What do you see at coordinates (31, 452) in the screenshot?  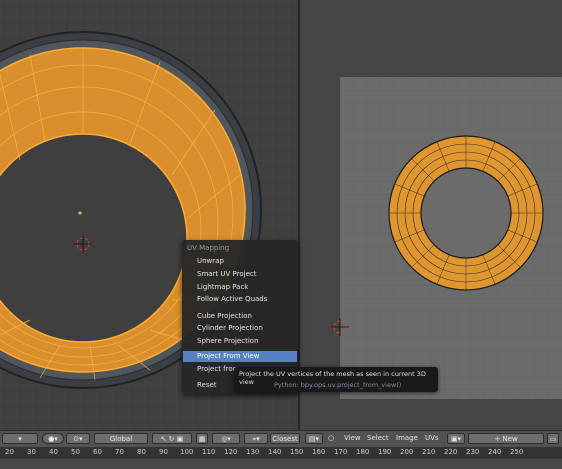 I see `timeline-tick: 30` at bounding box center [31, 452].